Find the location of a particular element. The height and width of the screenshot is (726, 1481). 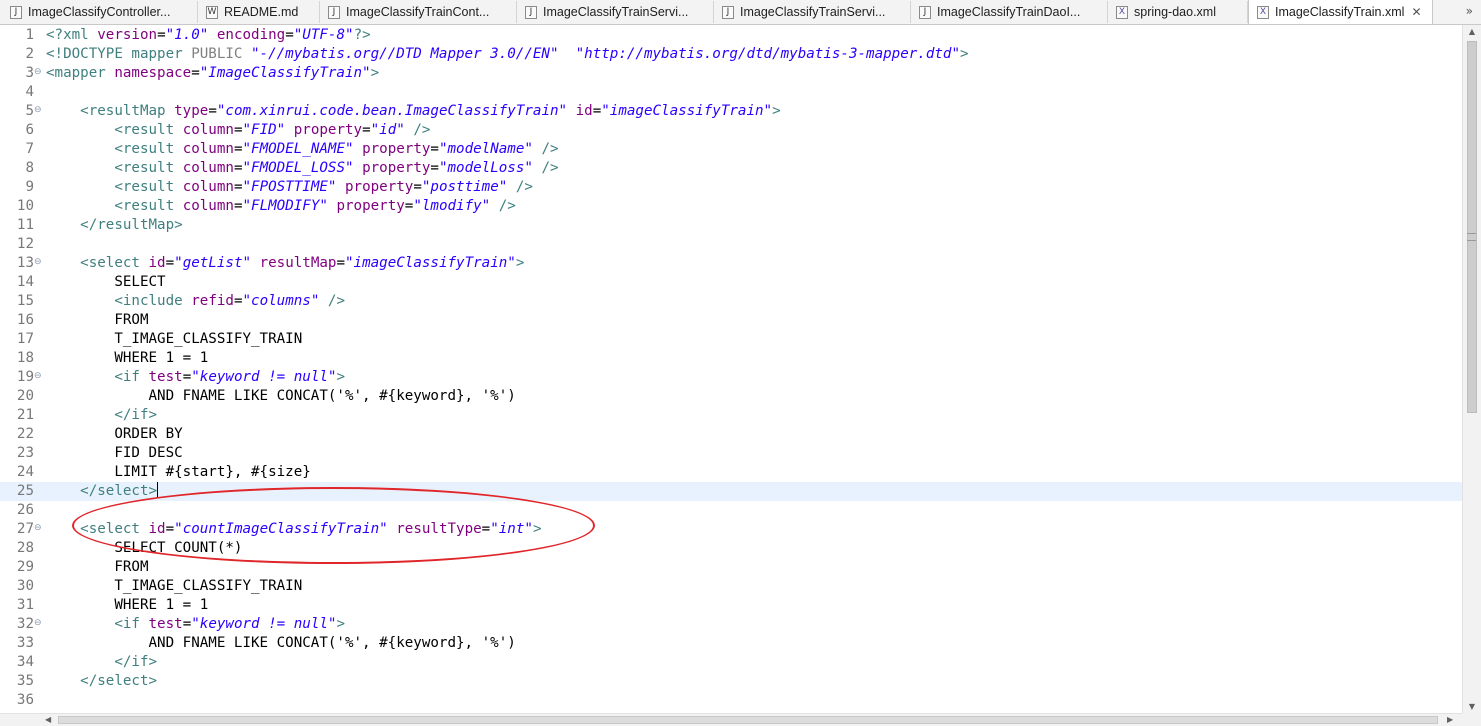

code-line: 4 is located at coordinates (731, 92).